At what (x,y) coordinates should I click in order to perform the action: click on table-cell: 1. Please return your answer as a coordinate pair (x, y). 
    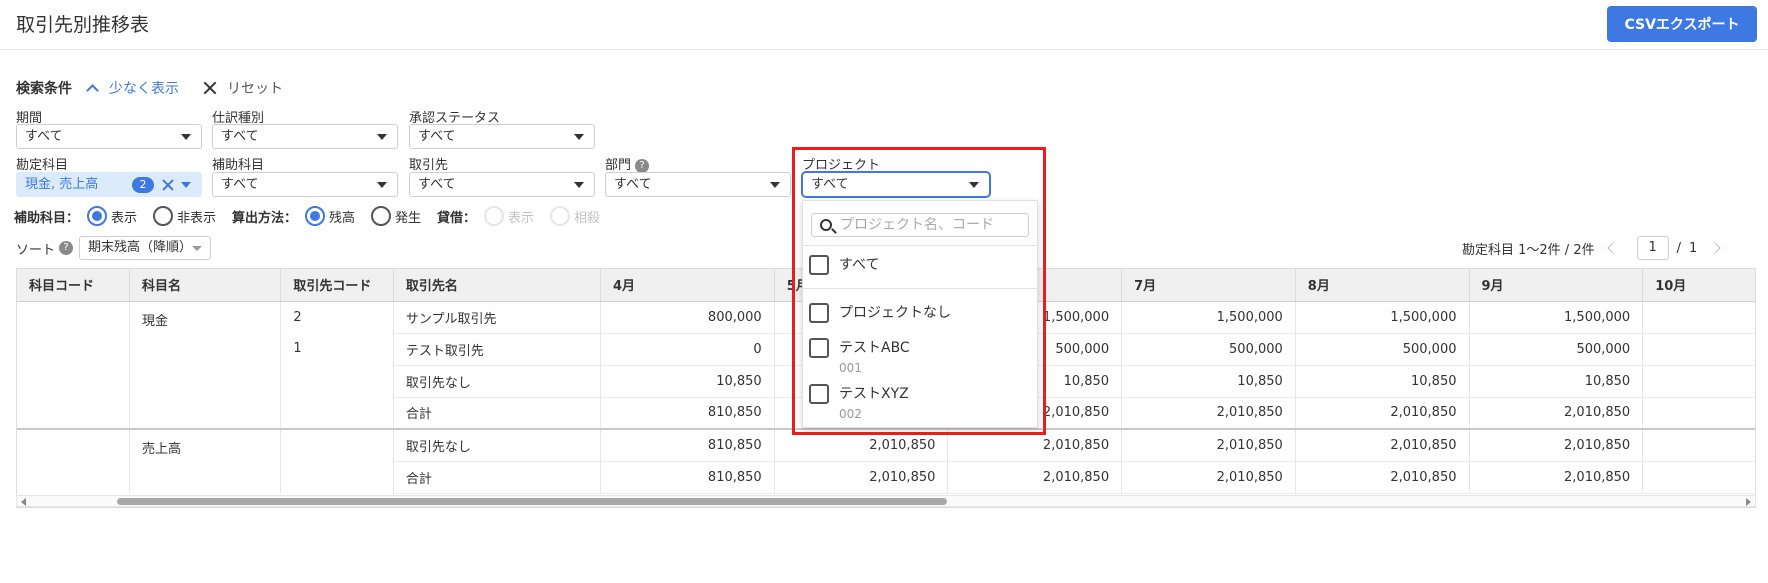
    Looking at the image, I should click on (337, 349).